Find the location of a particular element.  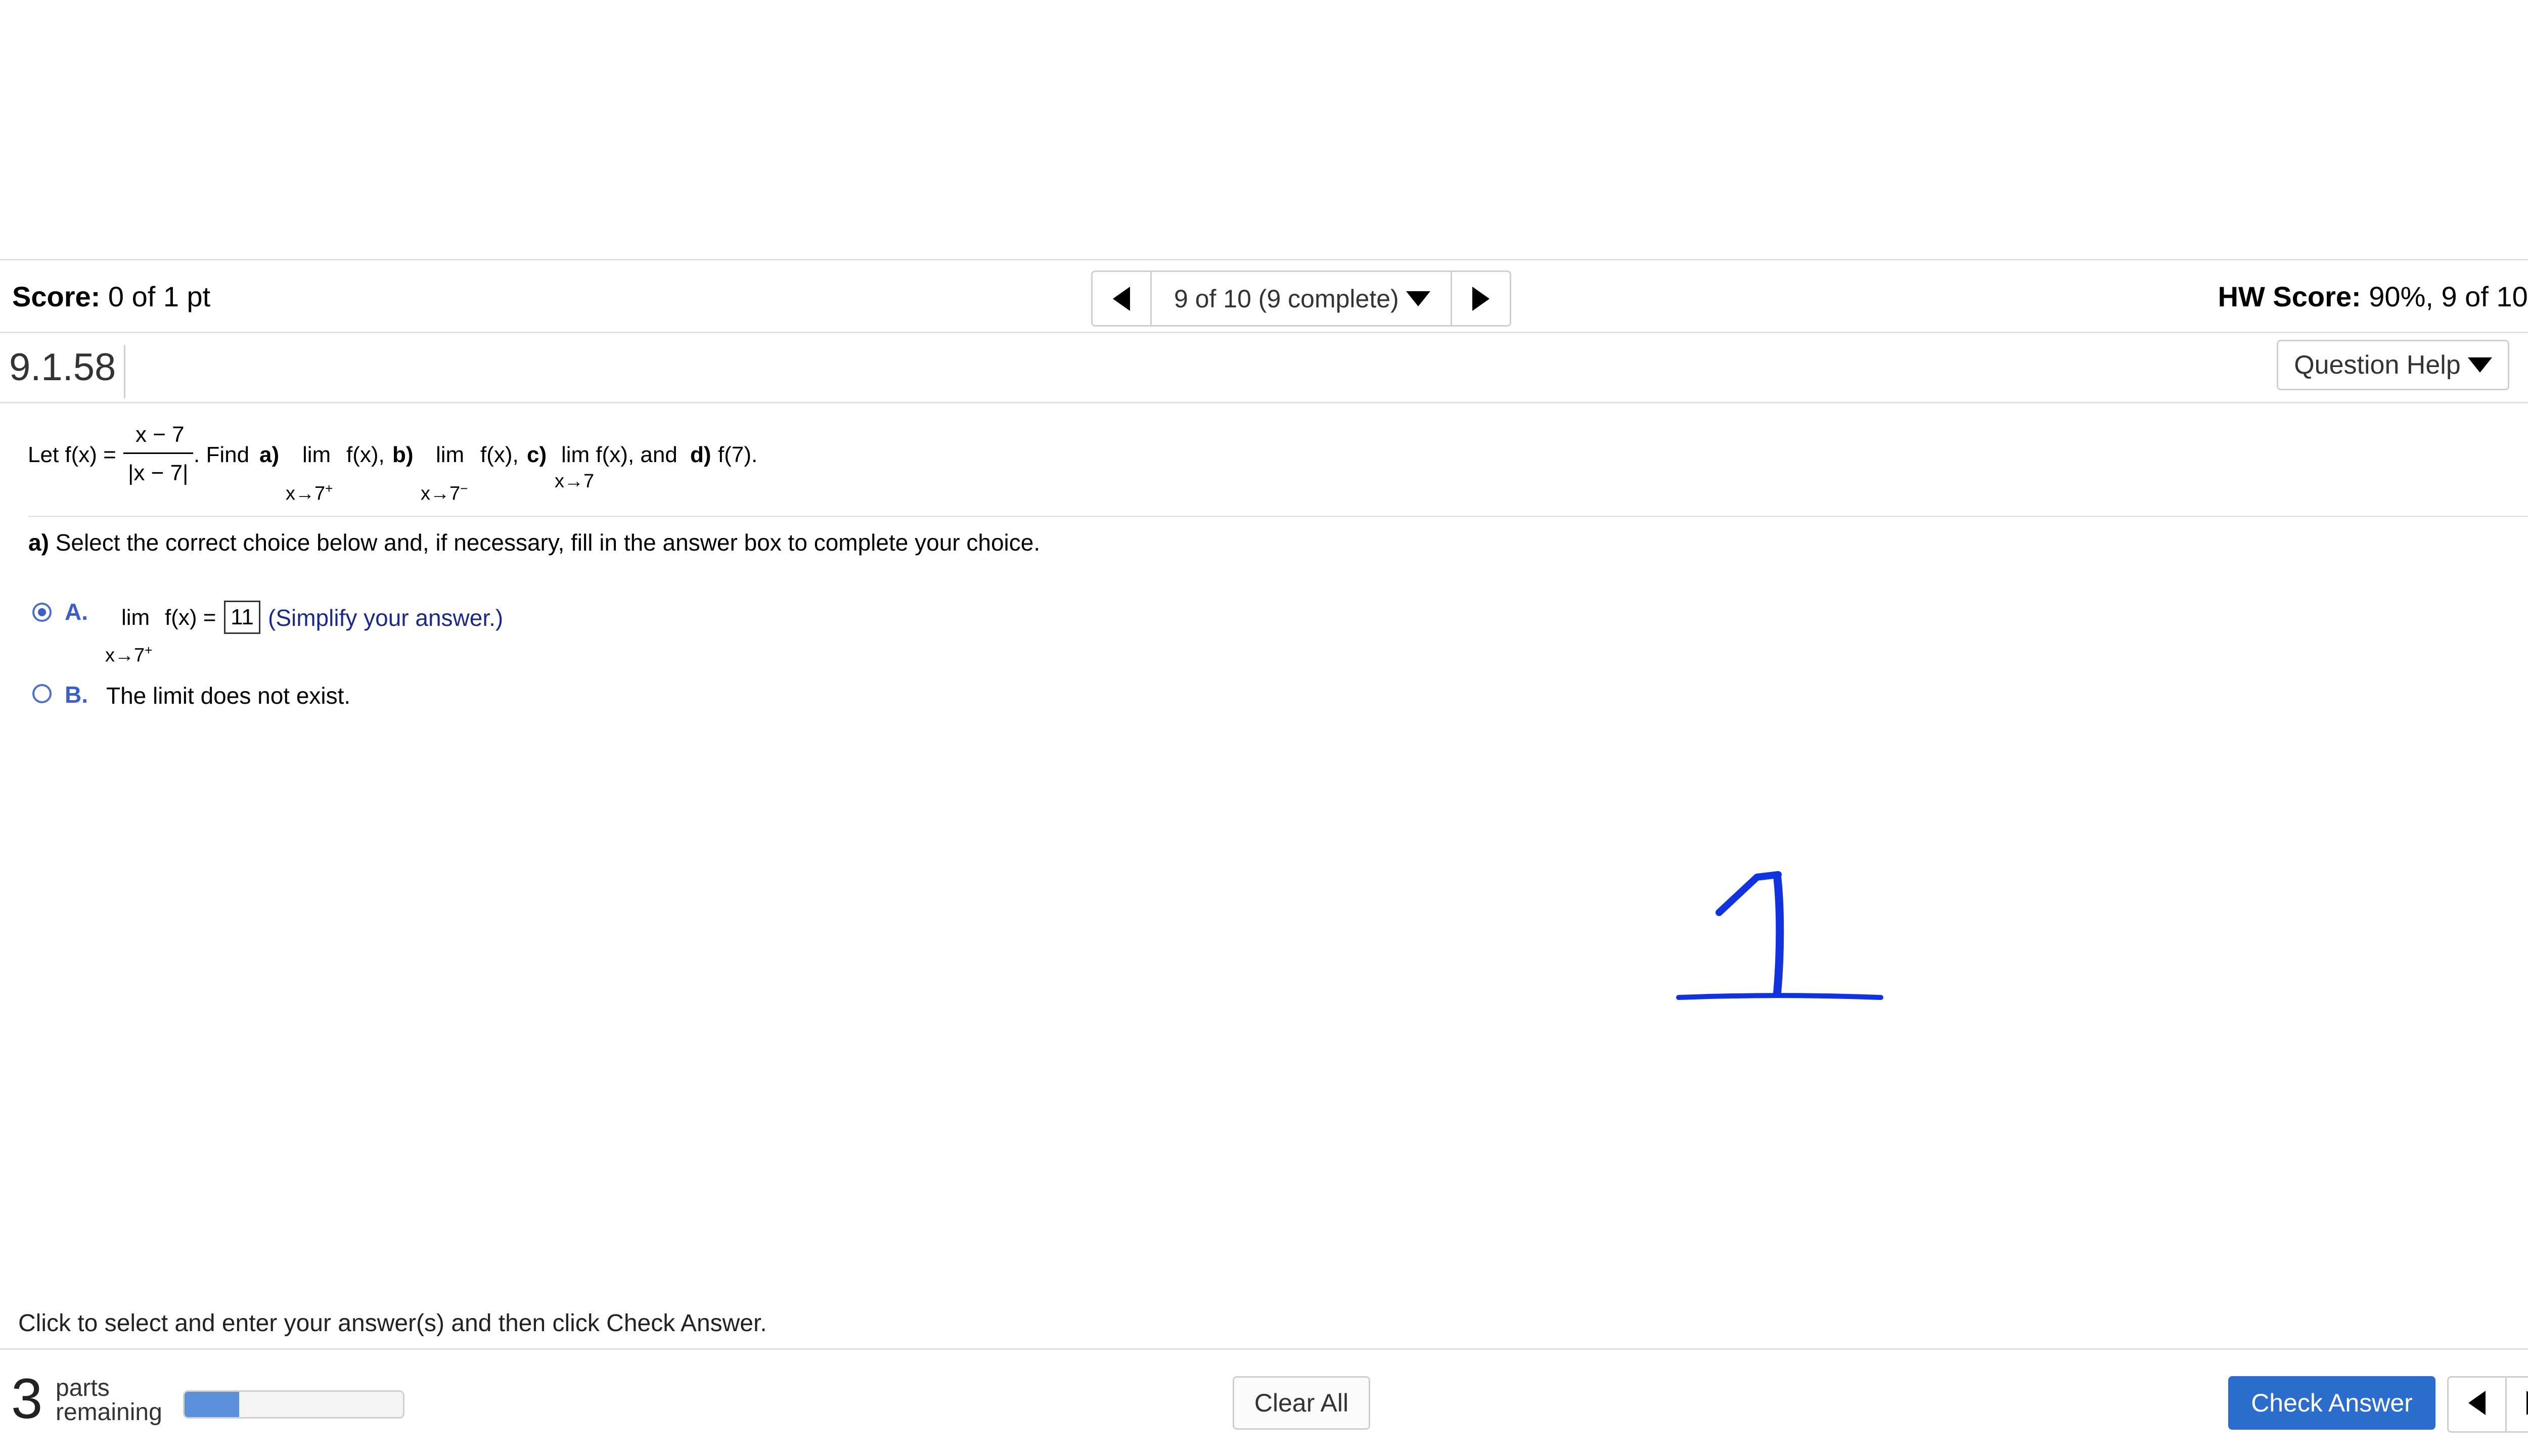

previous-question-button is located at coordinates (1121, 298).